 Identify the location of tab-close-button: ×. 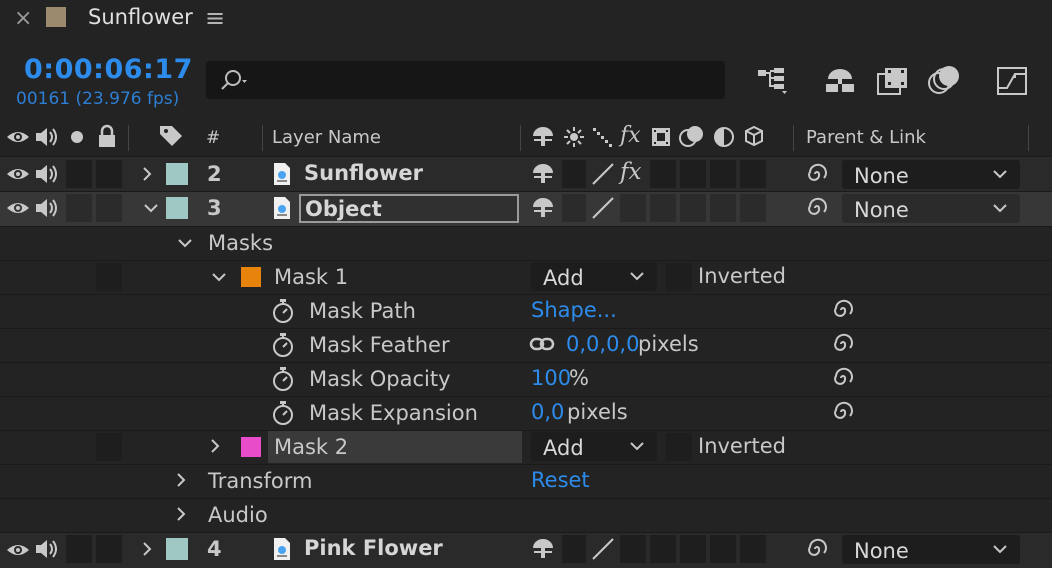
(23, 18).